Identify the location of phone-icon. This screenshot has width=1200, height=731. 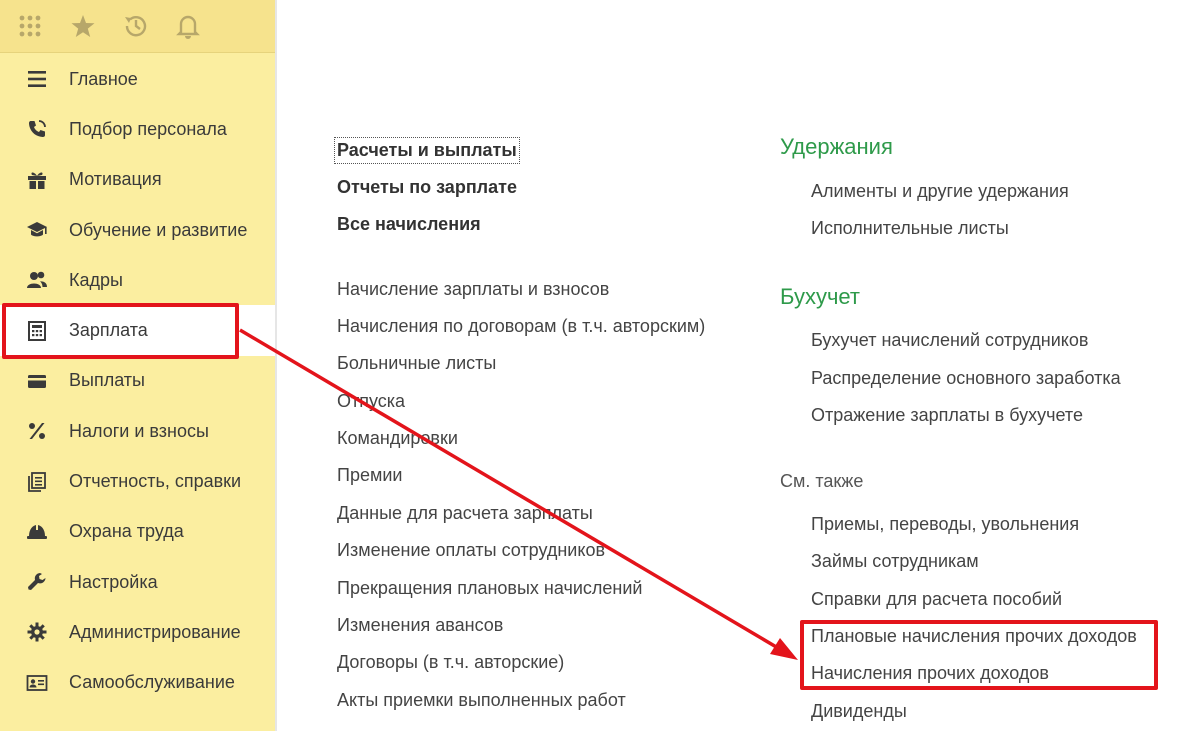
(37, 129).